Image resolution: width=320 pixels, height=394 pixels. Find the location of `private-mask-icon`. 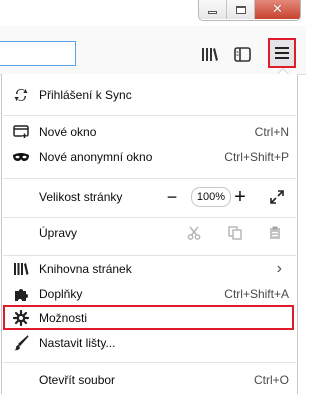

private-mask-icon is located at coordinates (21, 157).